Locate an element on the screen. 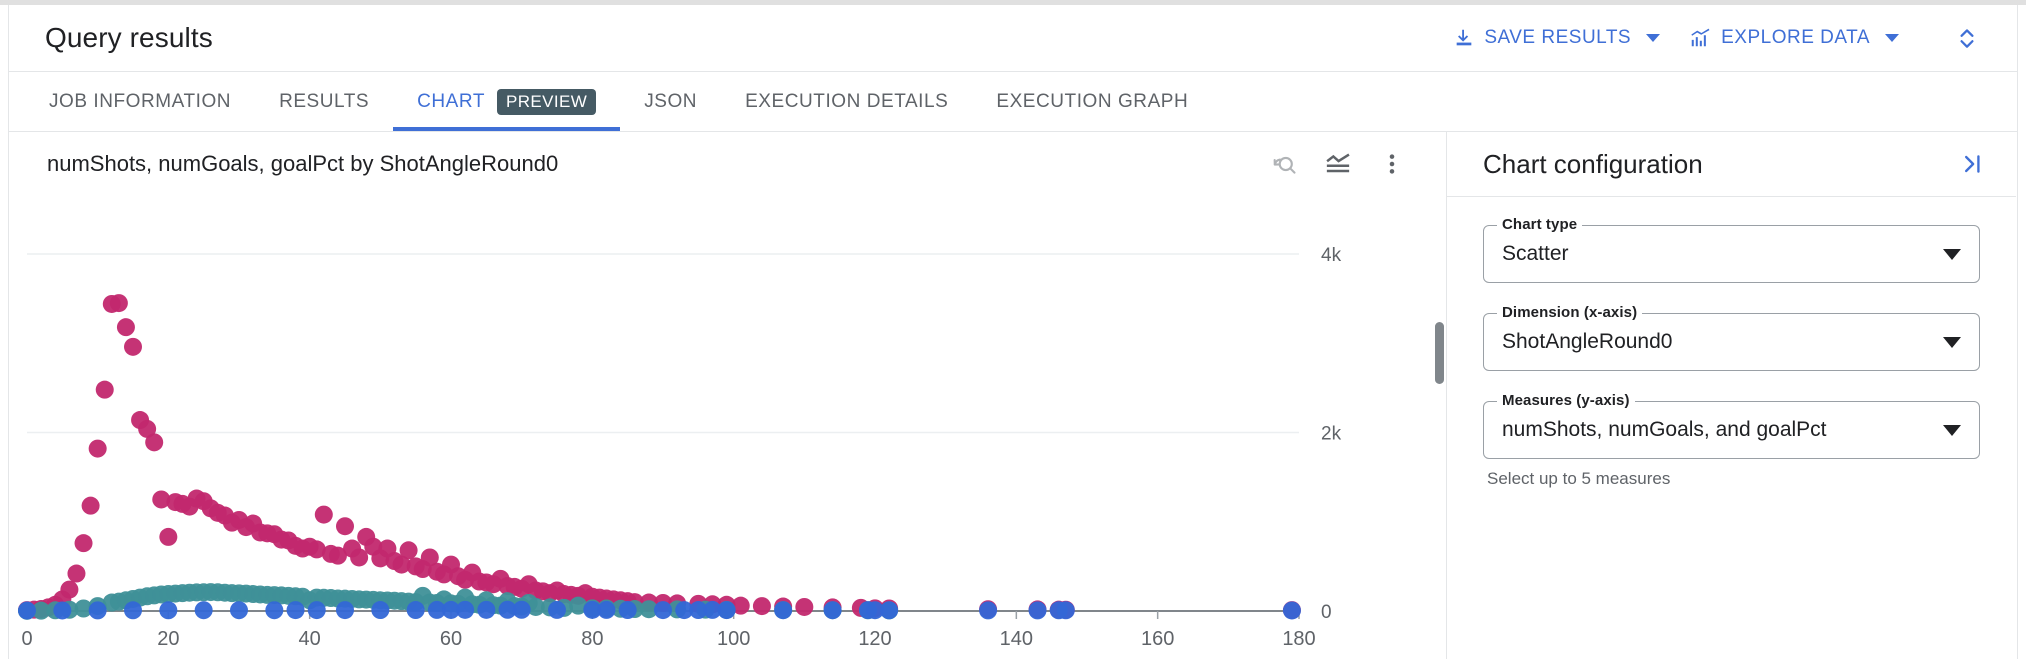  svg-text: 100 is located at coordinates (733, 639).